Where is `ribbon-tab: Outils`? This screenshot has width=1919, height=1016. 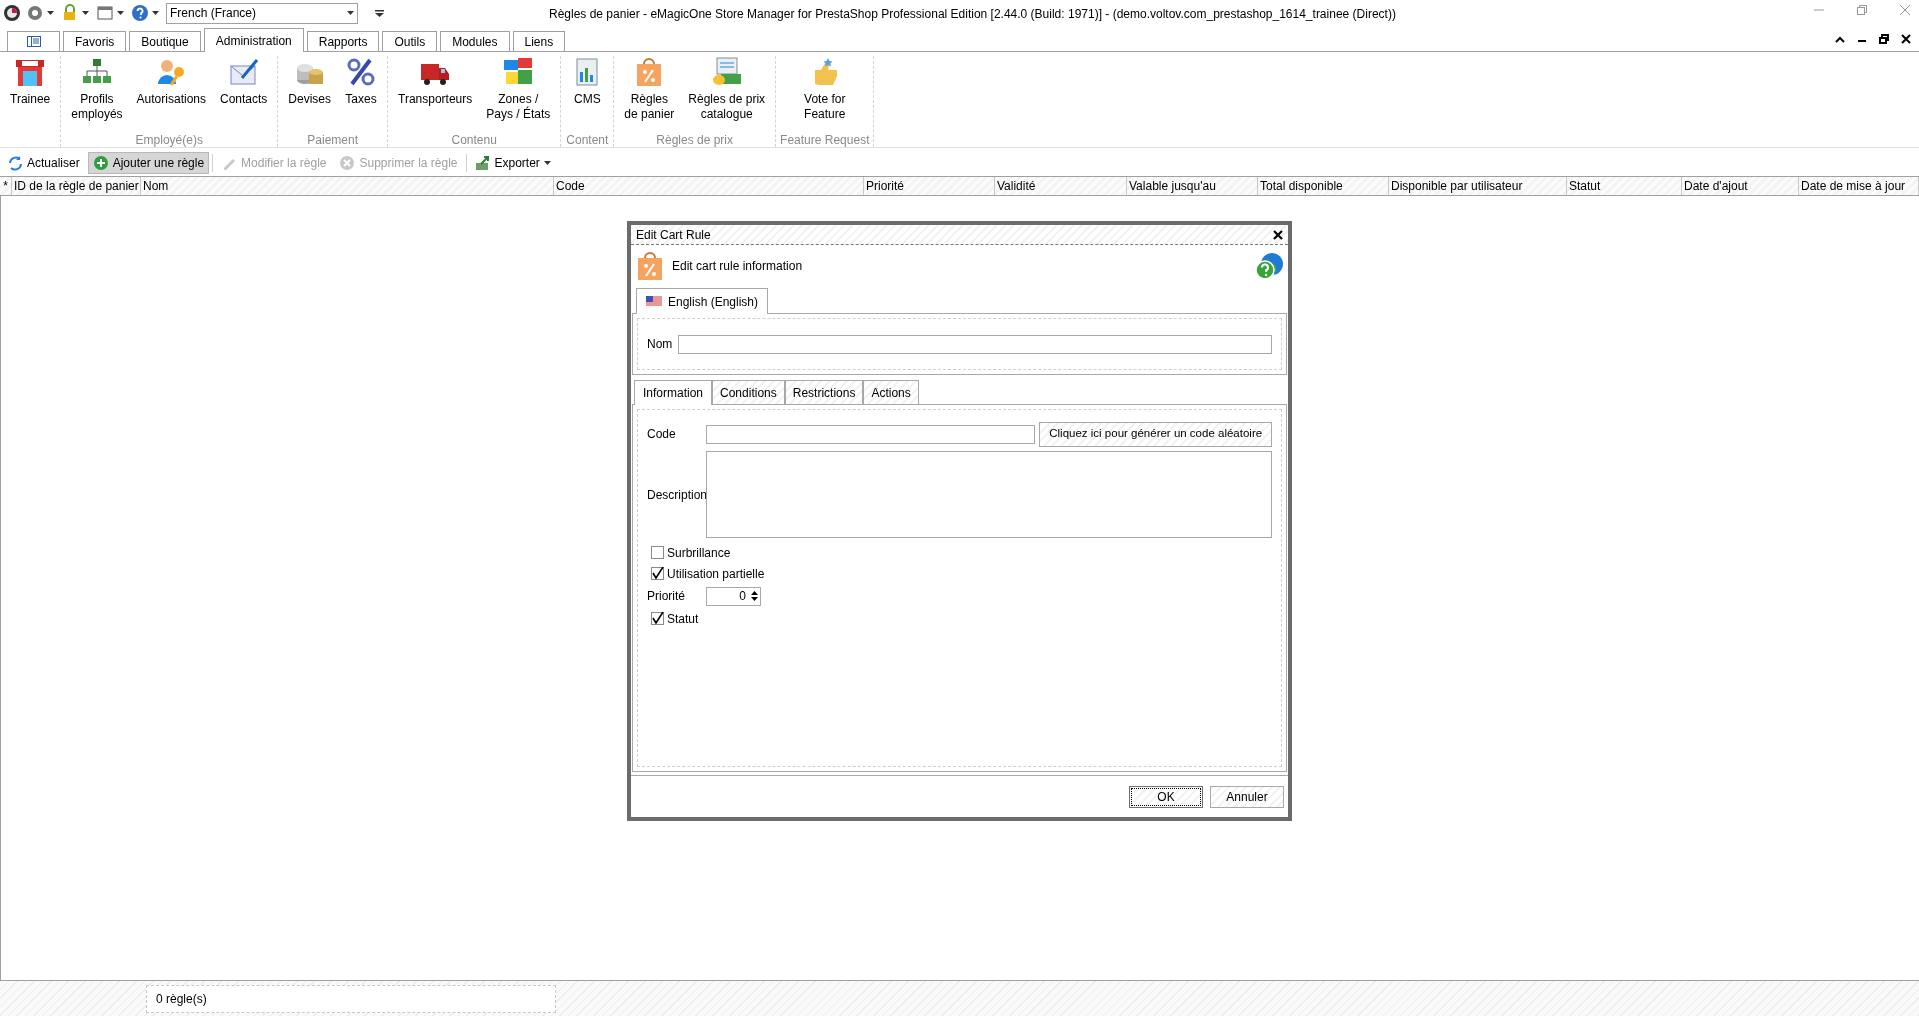 ribbon-tab: Outils is located at coordinates (410, 41).